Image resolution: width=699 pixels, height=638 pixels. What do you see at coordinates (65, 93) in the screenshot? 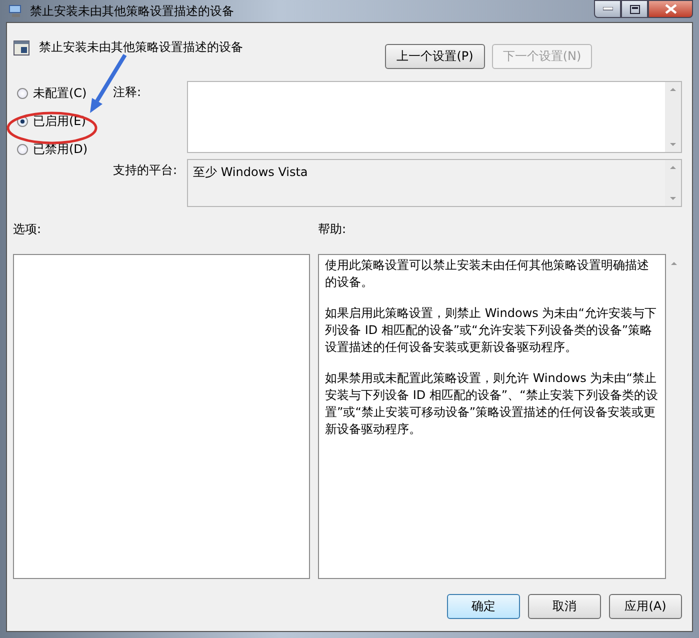
I see `radio-option: 未配置(C)` at bounding box center [65, 93].